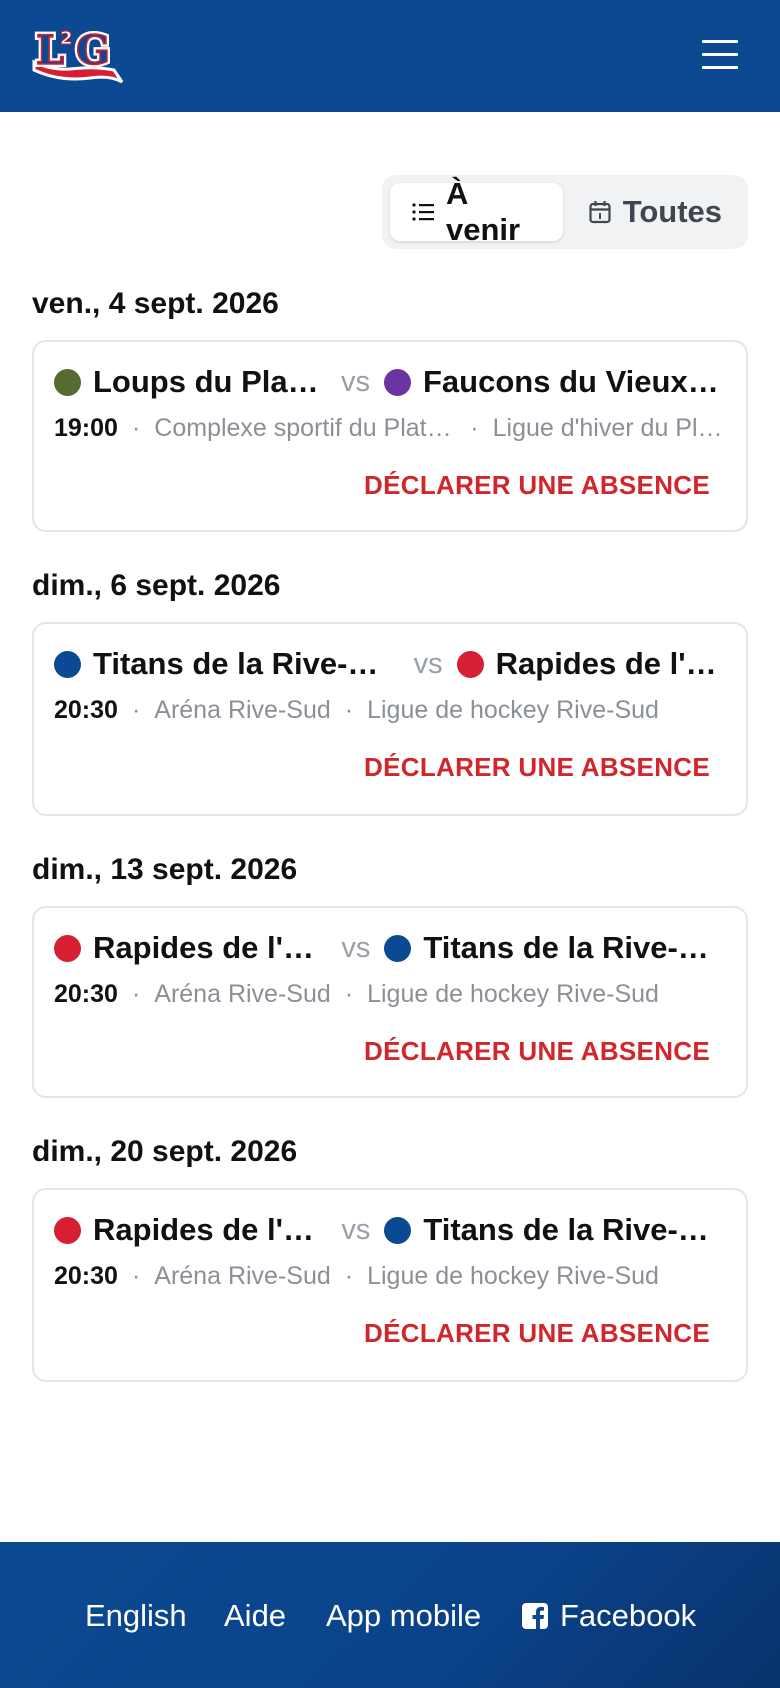 The height and width of the screenshot is (1688, 780). I want to click on footer: English Aide App mobile Facebook, so click(390, 1615).